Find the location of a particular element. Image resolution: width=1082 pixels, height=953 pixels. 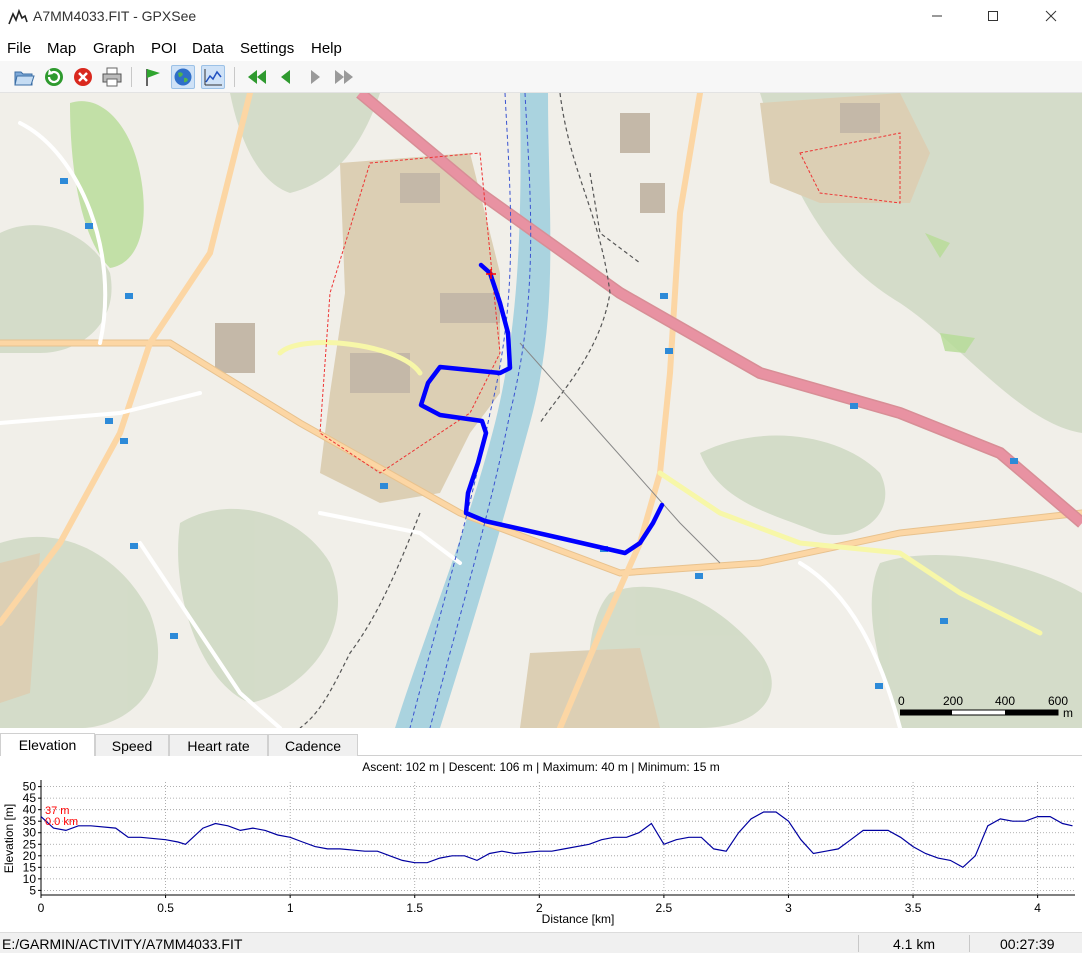

menu-bar: File Map Graph POI Data Settings Help is located at coordinates (541, 48).